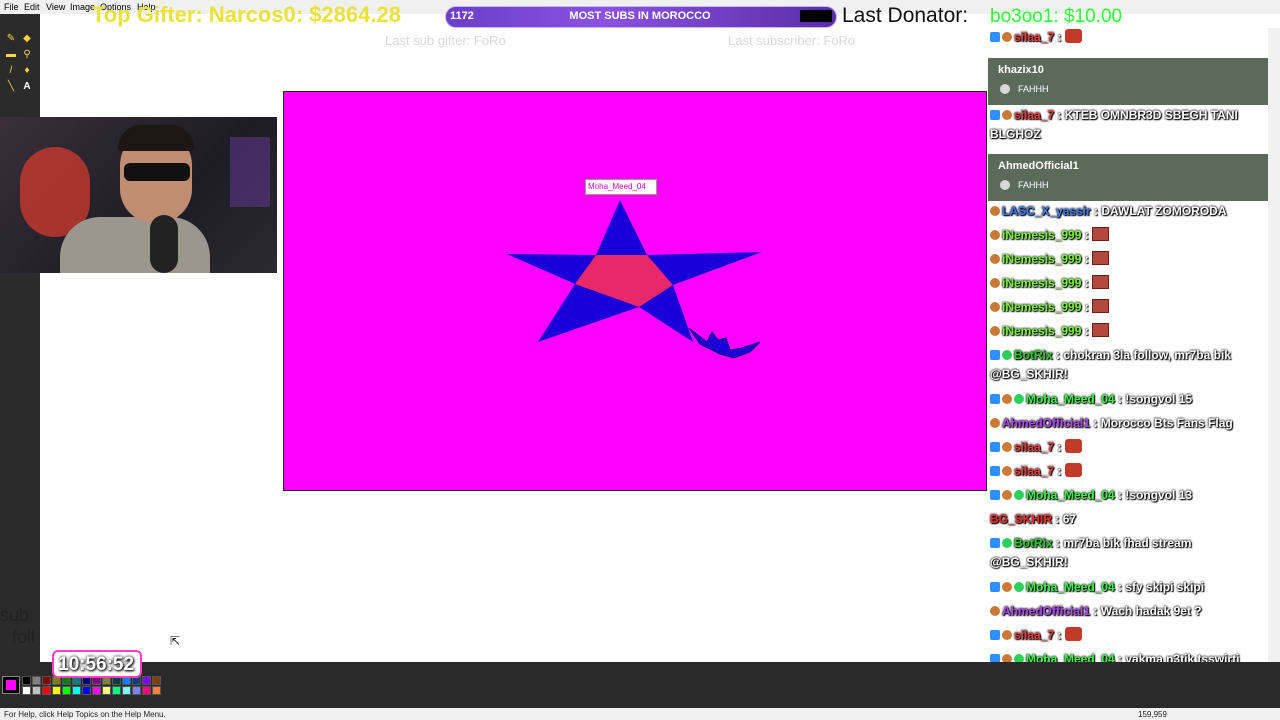 This screenshot has height=720, width=1280. What do you see at coordinates (1128, 177) in the screenshot?
I see `follow-alert: AhmedOfficial1 FAHHH` at bounding box center [1128, 177].